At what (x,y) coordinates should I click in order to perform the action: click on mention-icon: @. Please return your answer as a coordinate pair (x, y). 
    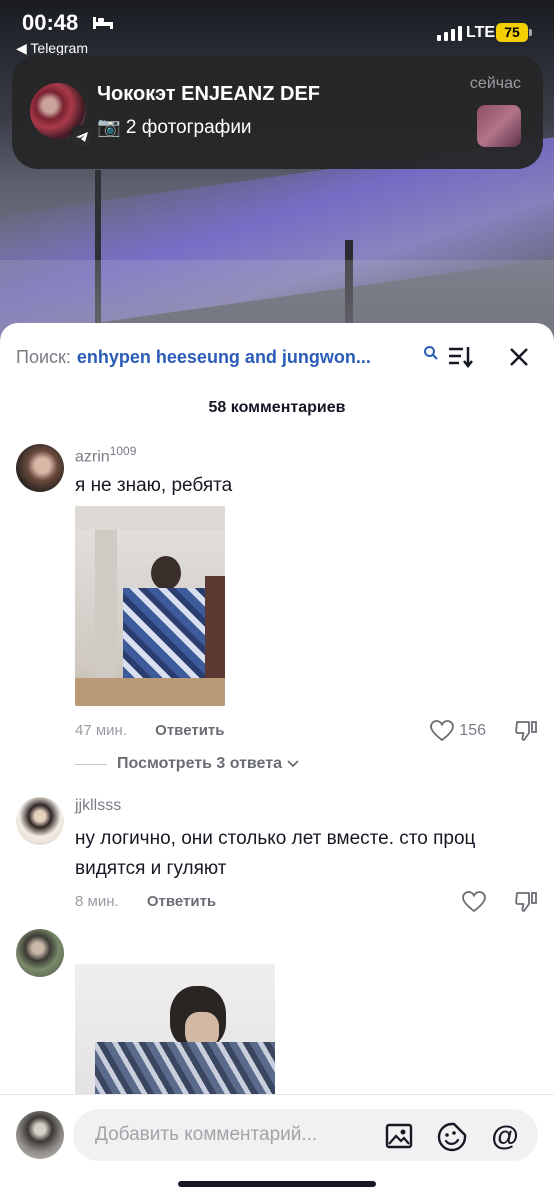
    Looking at the image, I should click on (505, 1136).